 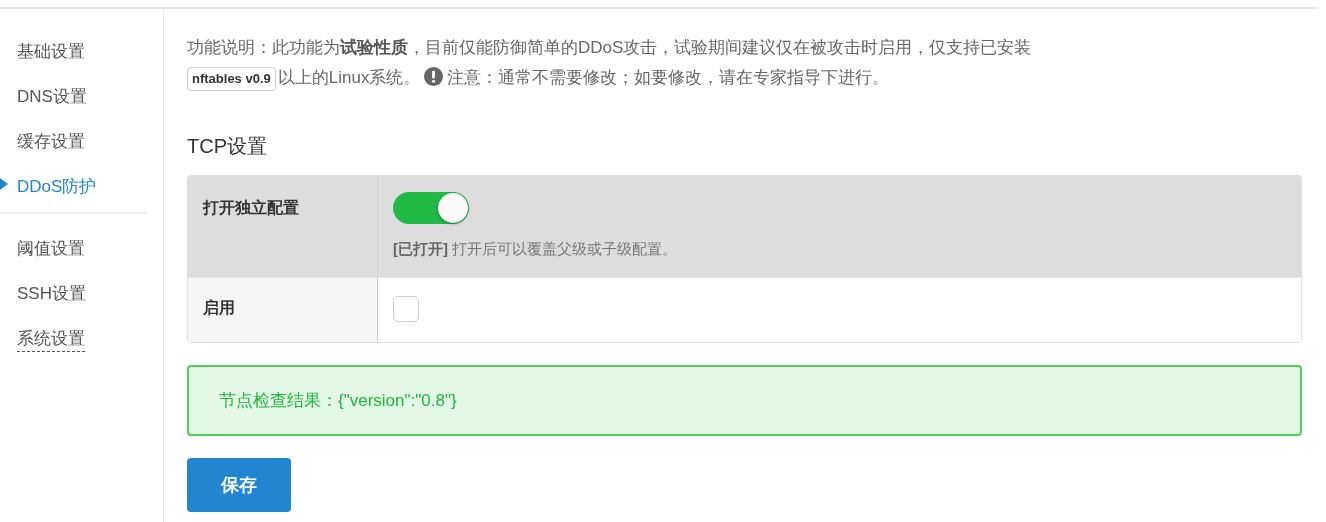 I want to click on description-text: 以上的Linux系统。, so click(x=349, y=77).